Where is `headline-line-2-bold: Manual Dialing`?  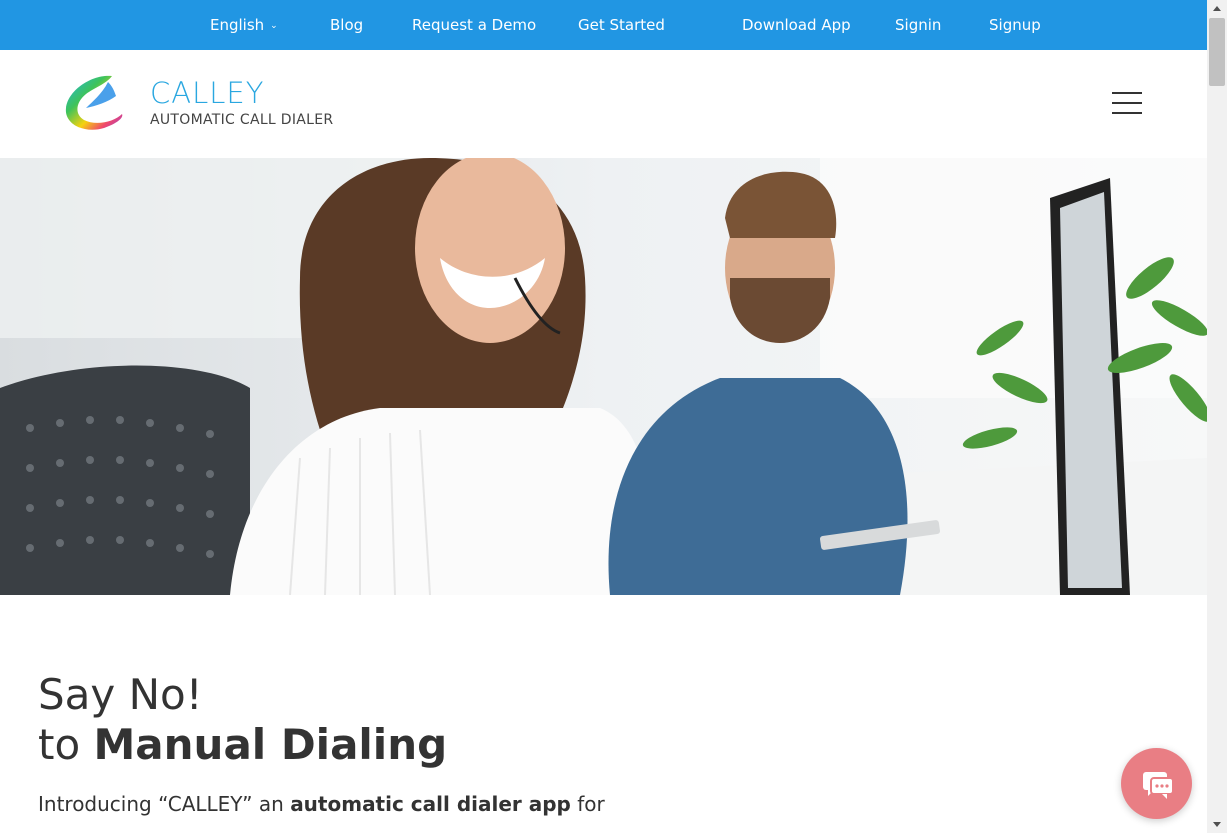 headline-line-2-bold: Manual Dialing is located at coordinates (270, 744).